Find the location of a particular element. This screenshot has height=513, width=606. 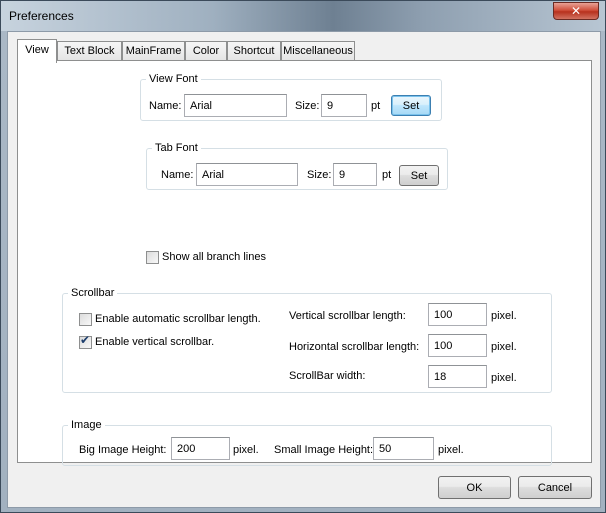

scrollbar-width-label: ScrollBar width: is located at coordinates (327, 376).